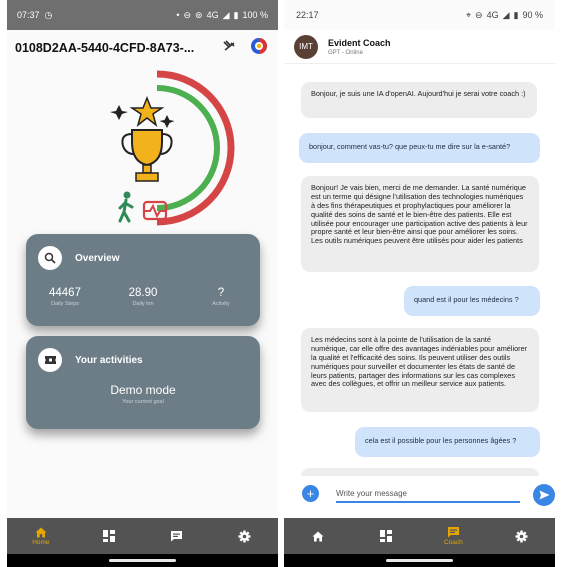  Describe the element at coordinates (310, 493) in the screenshot. I see `attach-button: +` at that location.